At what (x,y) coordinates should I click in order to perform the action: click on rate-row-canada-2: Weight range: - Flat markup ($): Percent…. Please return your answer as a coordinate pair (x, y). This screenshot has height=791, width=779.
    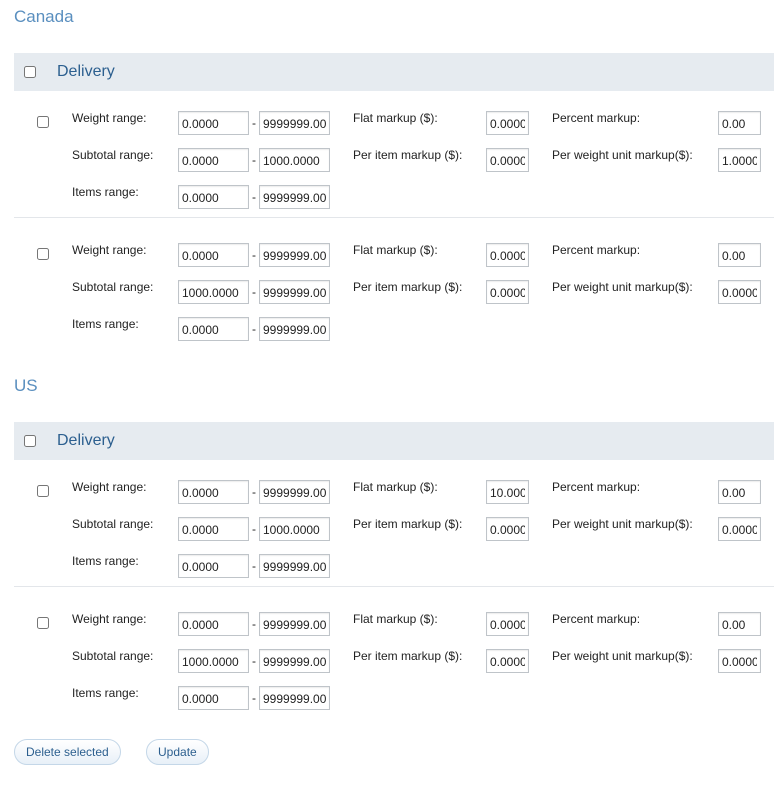
    Looking at the image, I should click on (394, 290).